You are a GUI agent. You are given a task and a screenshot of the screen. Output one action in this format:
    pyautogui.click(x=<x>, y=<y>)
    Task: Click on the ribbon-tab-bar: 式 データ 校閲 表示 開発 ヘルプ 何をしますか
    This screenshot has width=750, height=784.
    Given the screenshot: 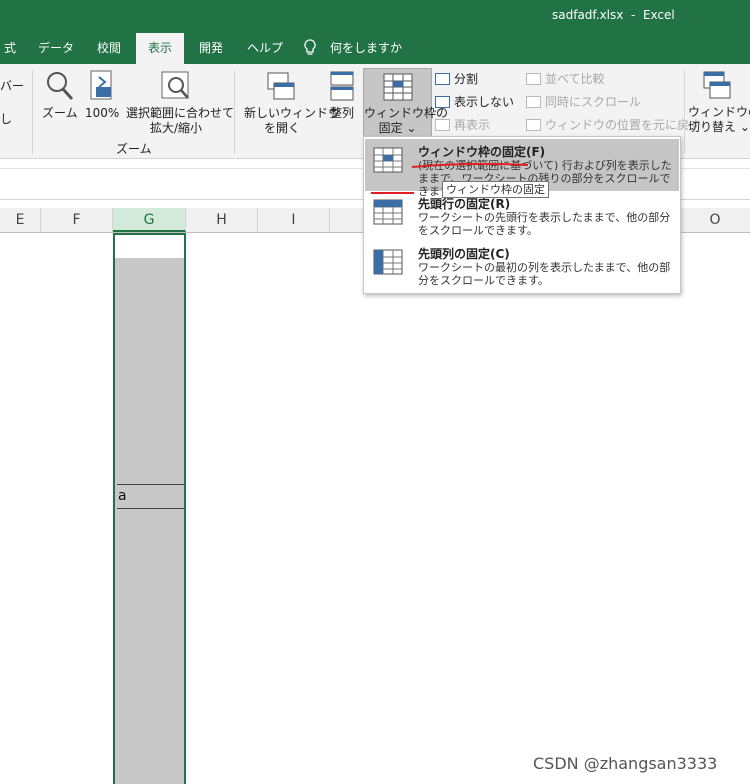 What is the action you would take?
    pyautogui.click(x=375, y=48)
    